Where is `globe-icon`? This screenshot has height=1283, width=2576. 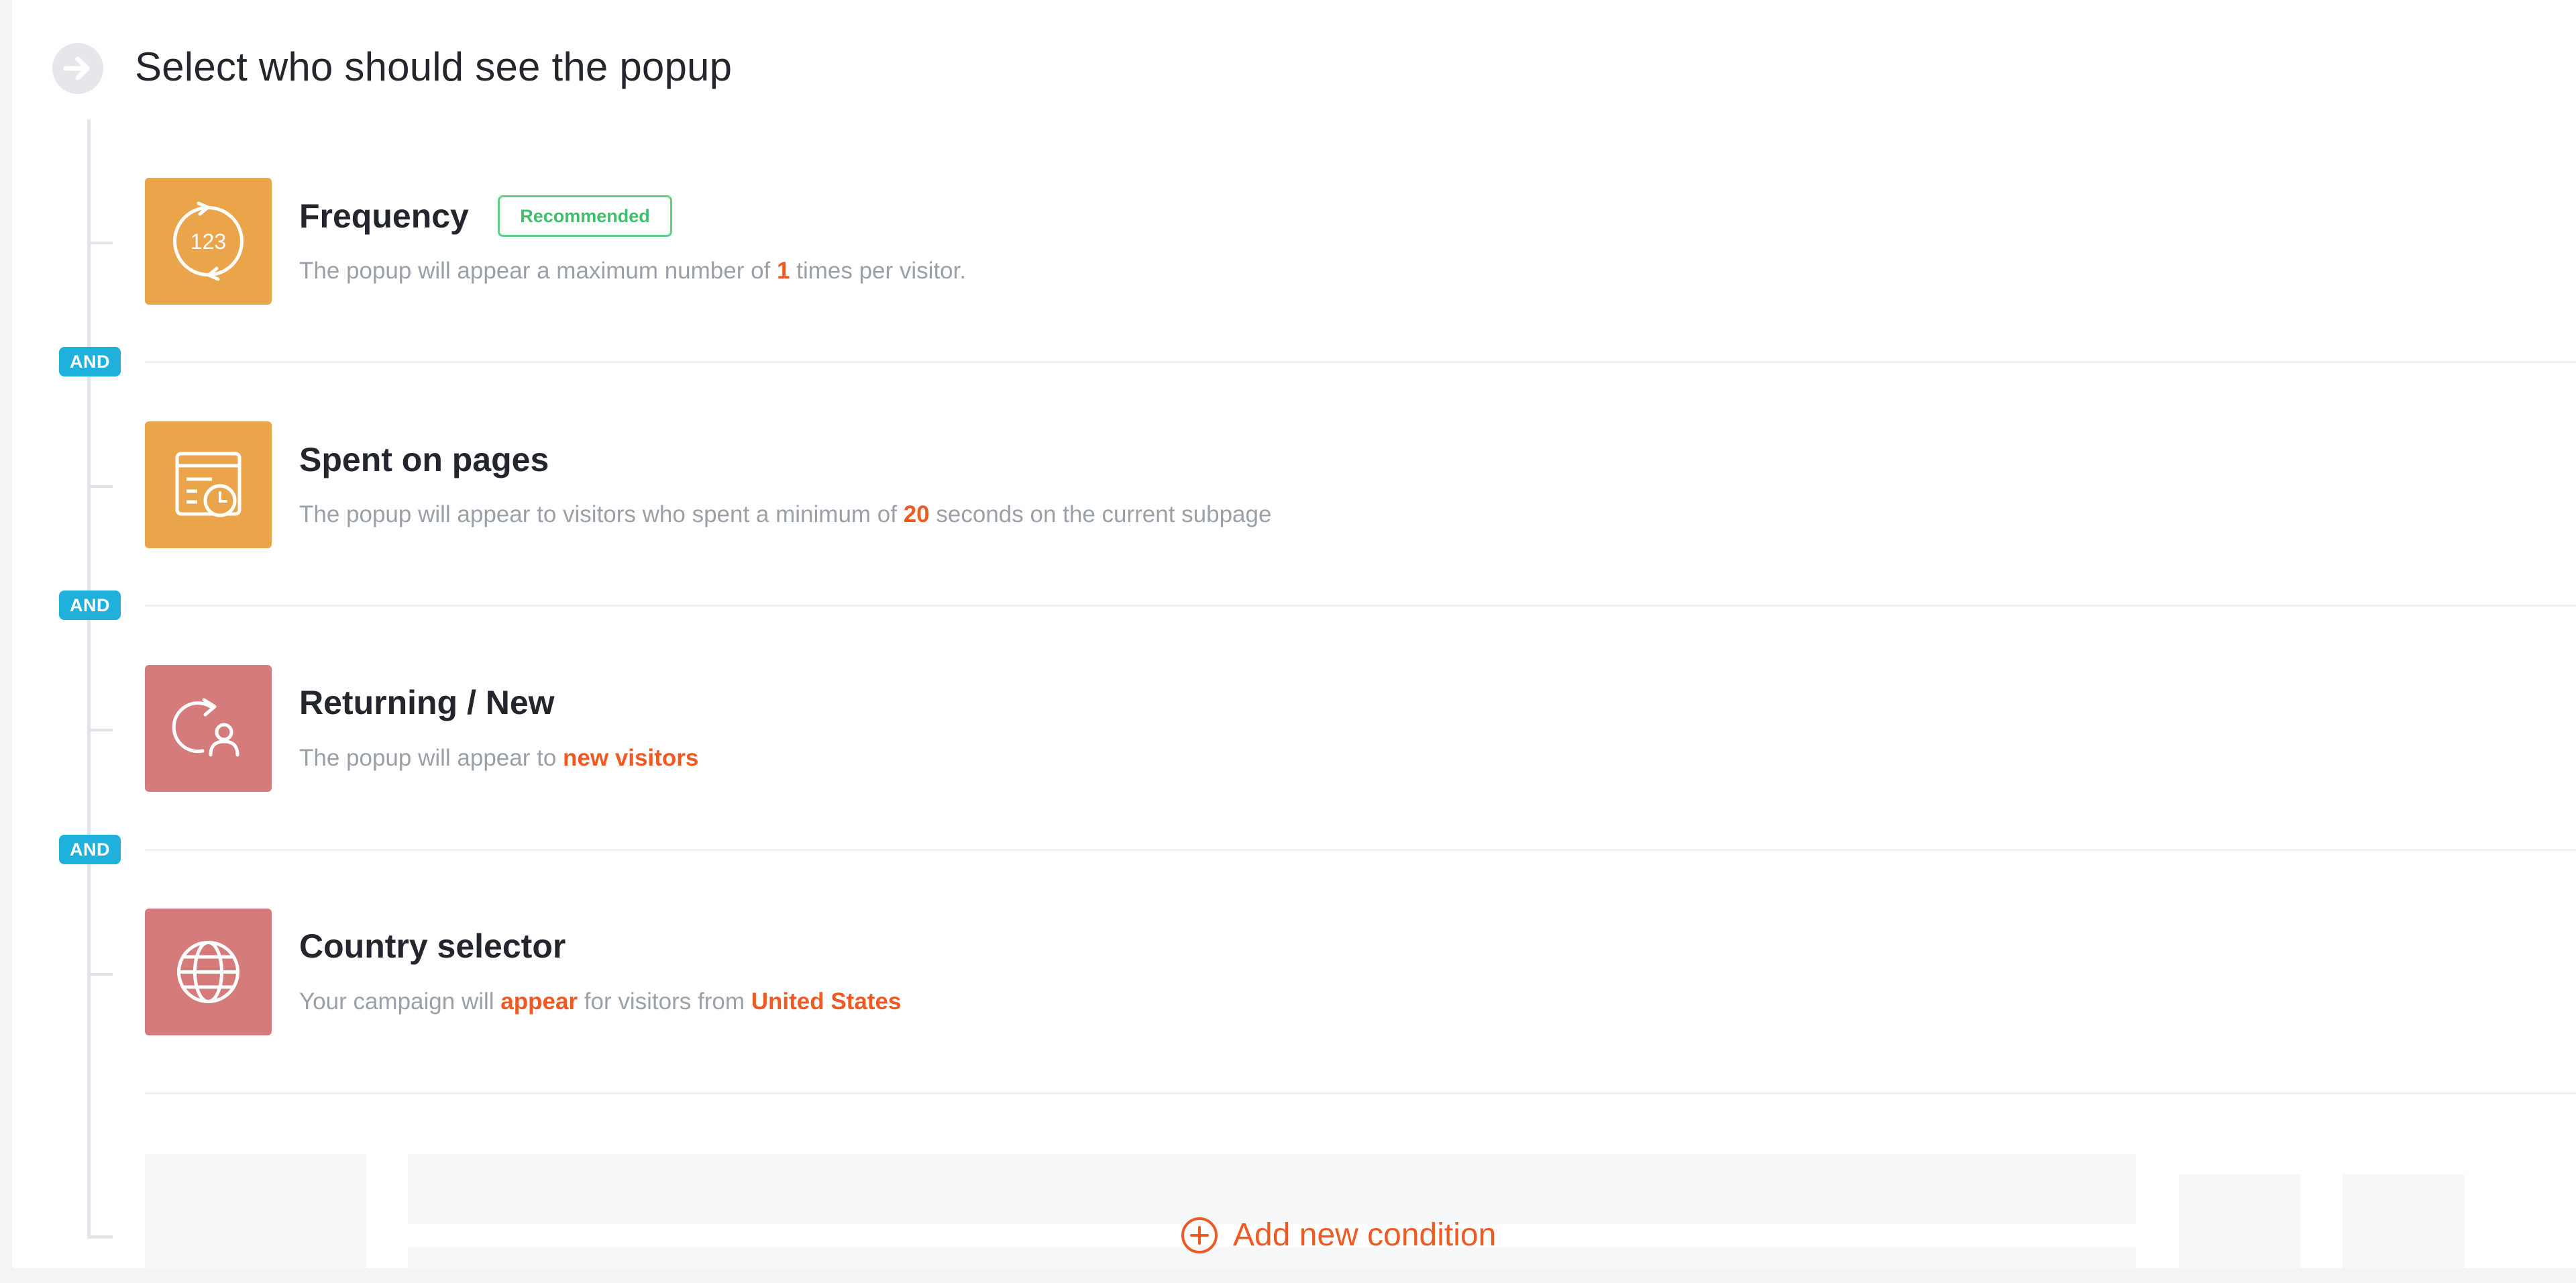
globe-icon is located at coordinates (208, 972).